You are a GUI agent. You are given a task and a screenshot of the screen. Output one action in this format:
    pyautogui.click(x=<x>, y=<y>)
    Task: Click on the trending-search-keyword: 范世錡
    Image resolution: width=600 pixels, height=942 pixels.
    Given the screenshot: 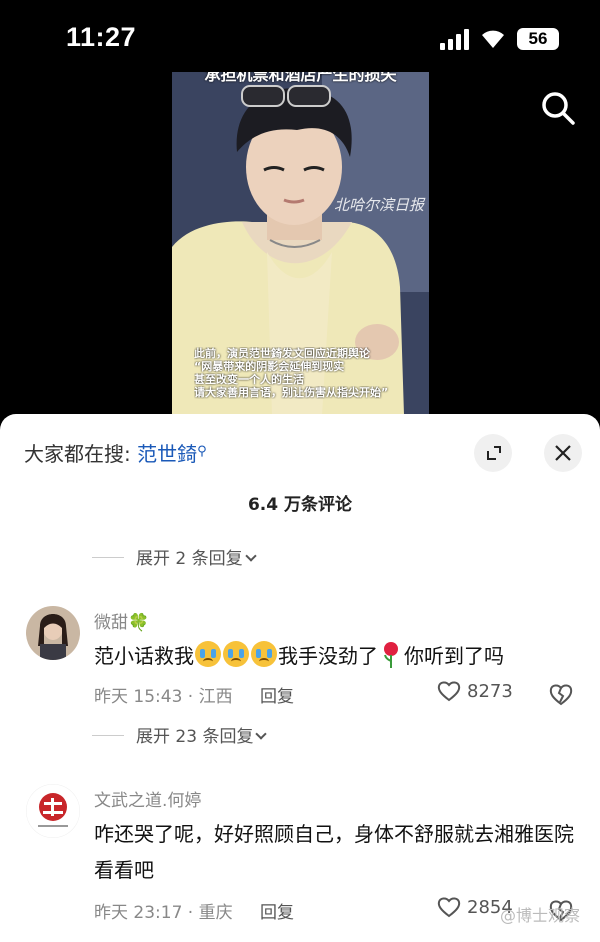 What is the action you would take?
    pyautogui.click(x=167, y=454)
    